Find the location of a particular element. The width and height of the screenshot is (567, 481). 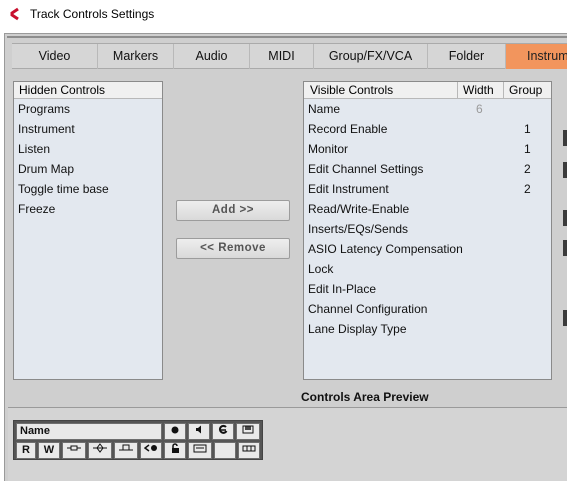

table-row: Edit Channel Settings 2 is located at coordinates (427, 169).